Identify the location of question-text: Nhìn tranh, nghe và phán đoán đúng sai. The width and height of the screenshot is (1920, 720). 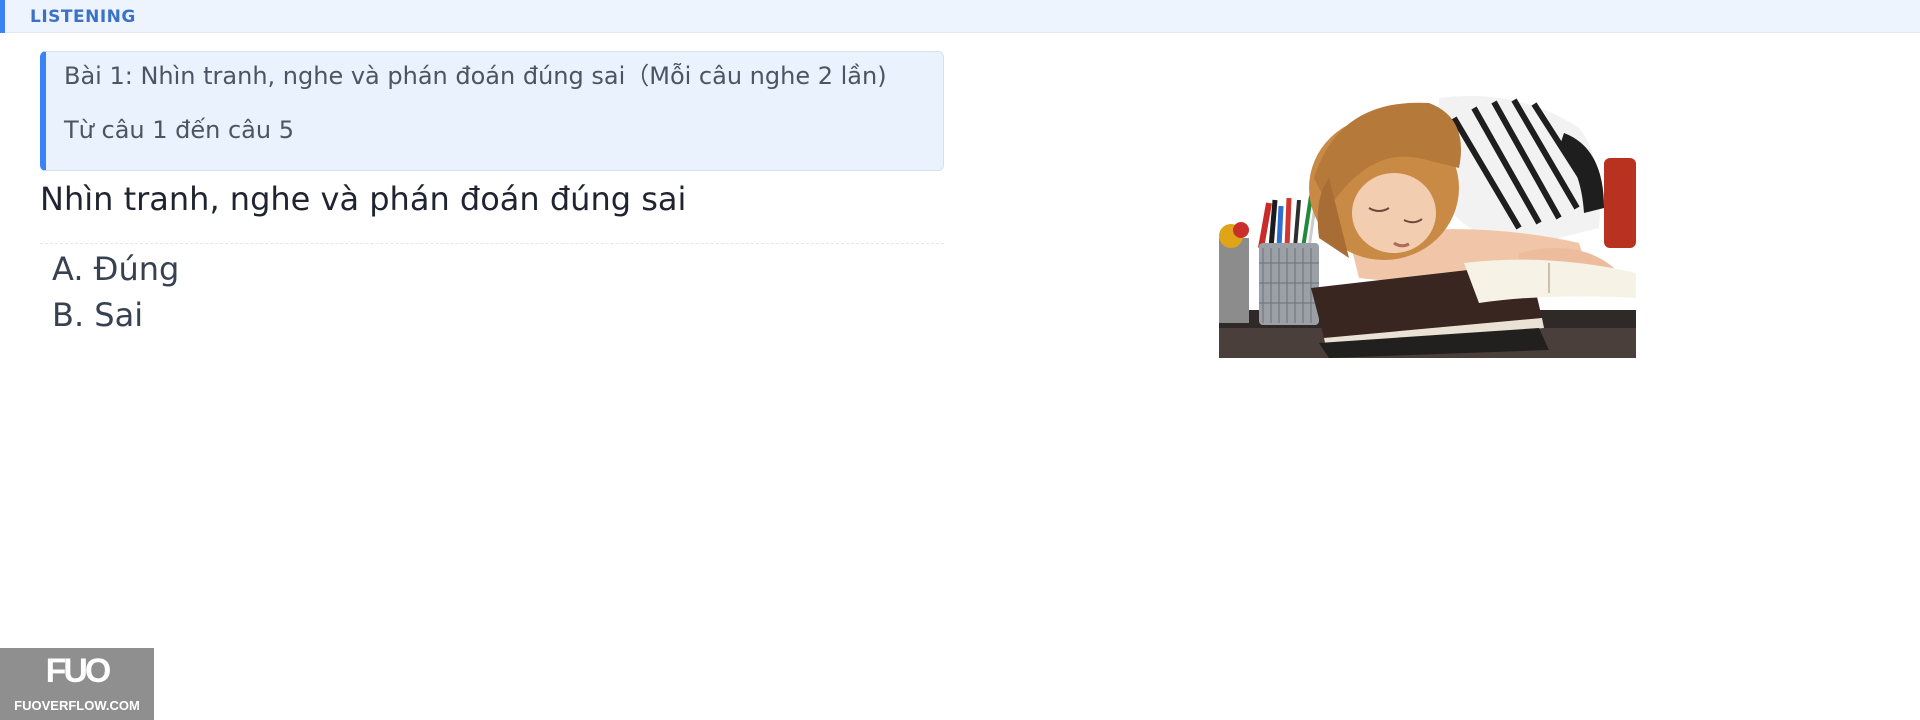
(363, 199).